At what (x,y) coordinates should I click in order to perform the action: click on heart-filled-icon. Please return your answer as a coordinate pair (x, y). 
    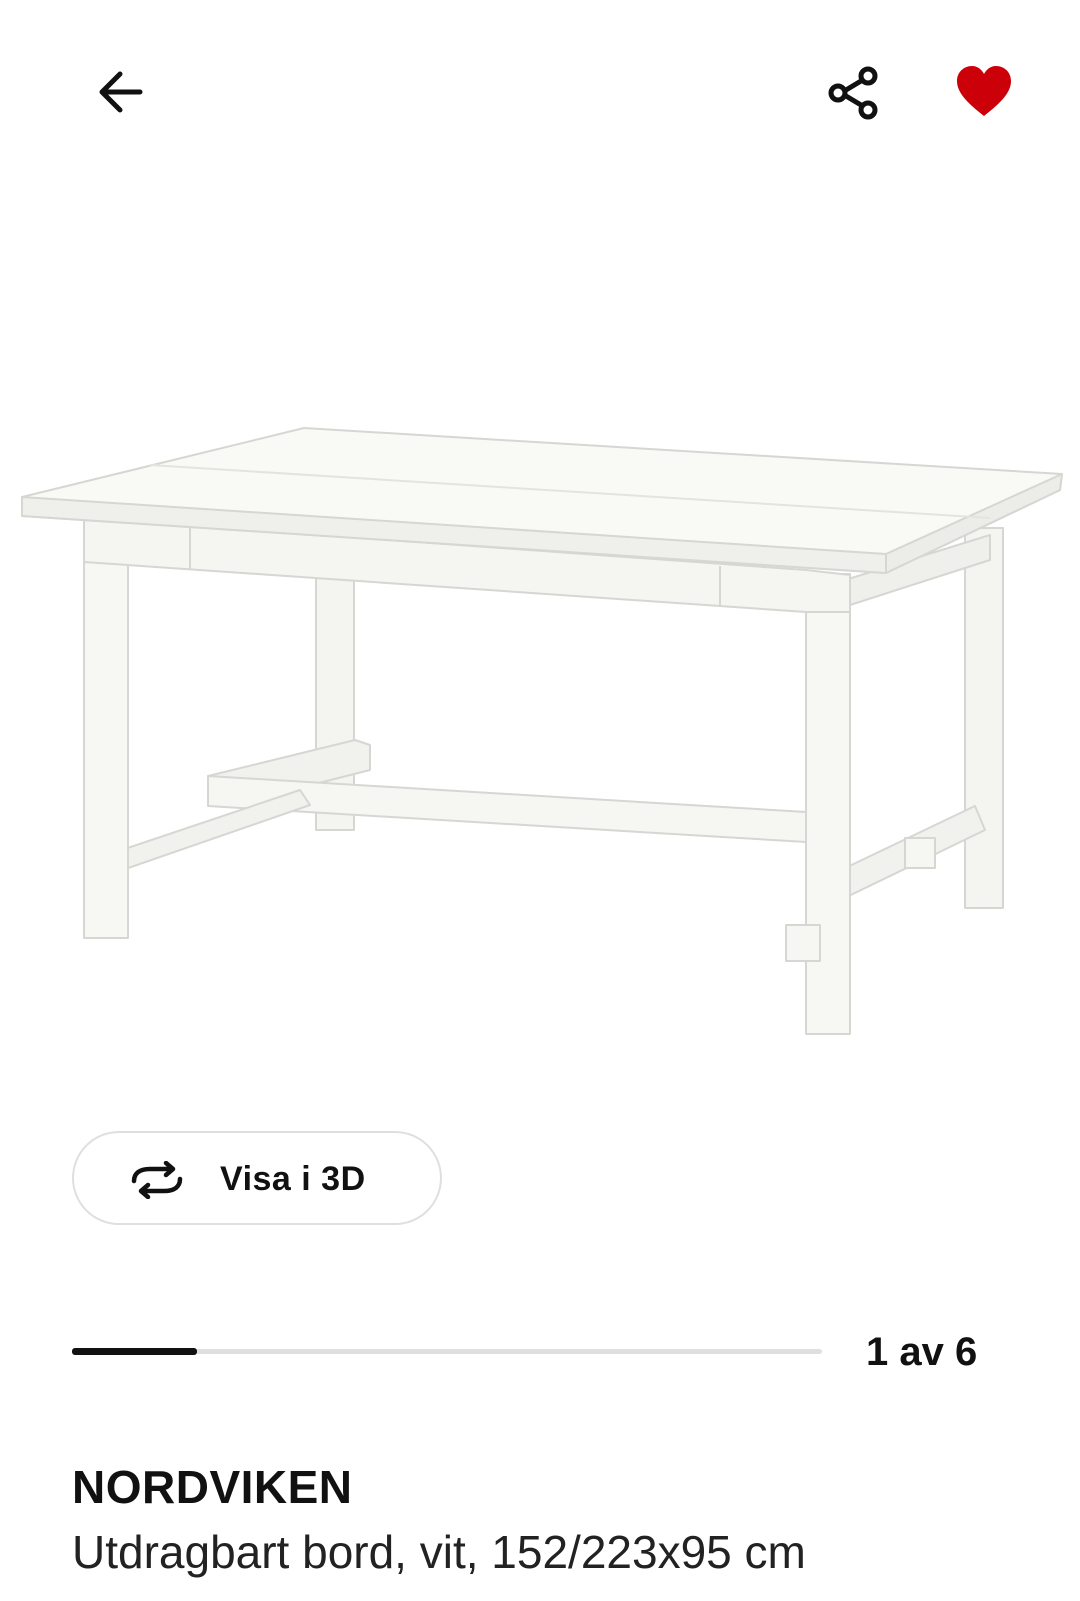
    Looking at the image, I should click on (984, 91).